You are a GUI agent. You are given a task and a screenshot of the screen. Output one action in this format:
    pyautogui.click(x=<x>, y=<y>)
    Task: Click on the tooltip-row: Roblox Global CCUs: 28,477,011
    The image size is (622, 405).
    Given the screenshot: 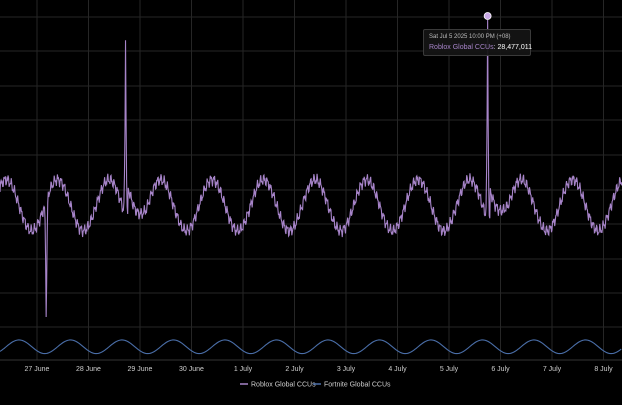 What is the action you would take?
    pyautogui.click(x=480, y=47)
    